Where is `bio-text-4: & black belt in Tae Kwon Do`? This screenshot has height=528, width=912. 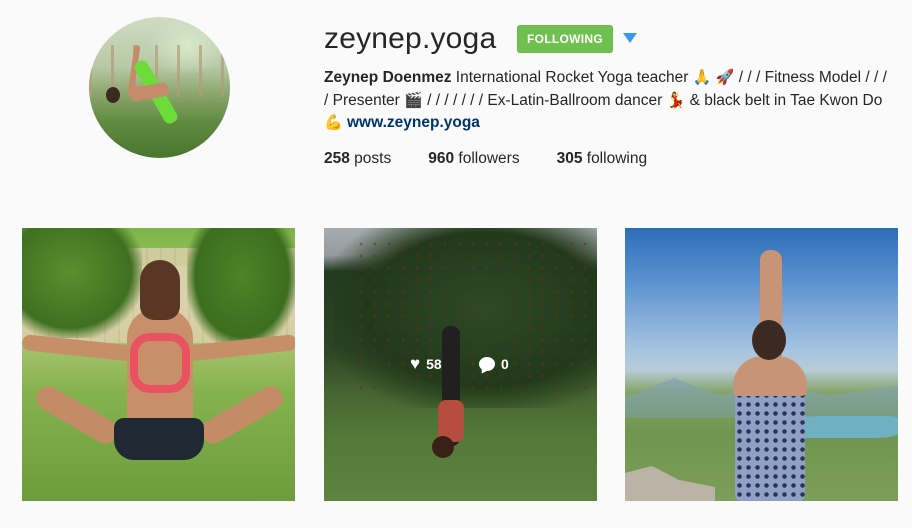
bio-text-4: & black belt in Tae Kwon Do is located at coordinates (784, 100).